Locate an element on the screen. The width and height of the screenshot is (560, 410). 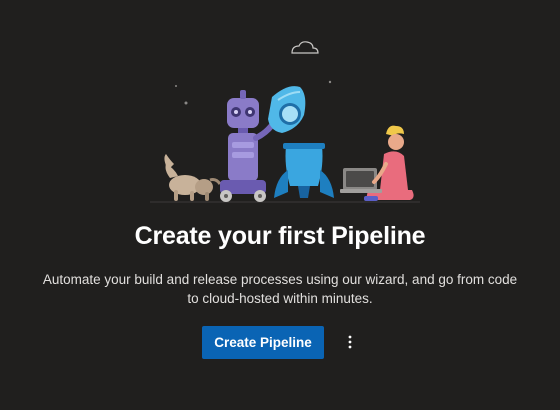
more-actions-button is located at coordinates (350, 342).